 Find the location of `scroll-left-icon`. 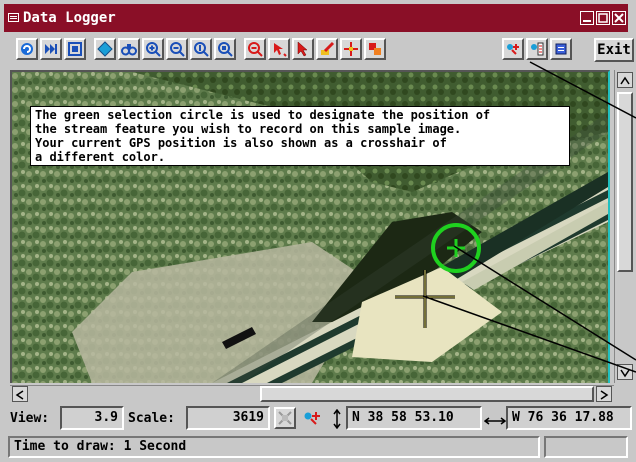

scroll-left-icon is located at coordinates (20, 394).